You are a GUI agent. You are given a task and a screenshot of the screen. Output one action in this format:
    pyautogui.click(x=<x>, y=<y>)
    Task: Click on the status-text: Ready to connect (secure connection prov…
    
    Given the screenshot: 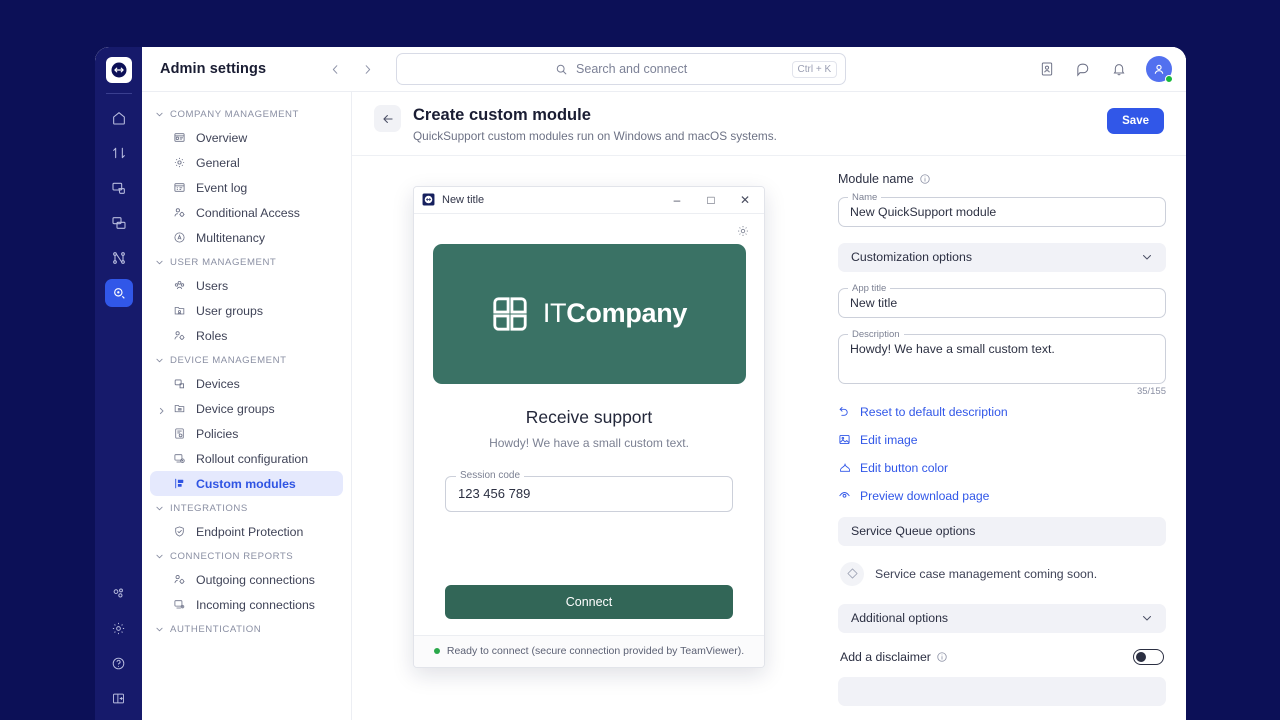 What is the action you would take?
    pyautogui.click(x=595, y=651)
    